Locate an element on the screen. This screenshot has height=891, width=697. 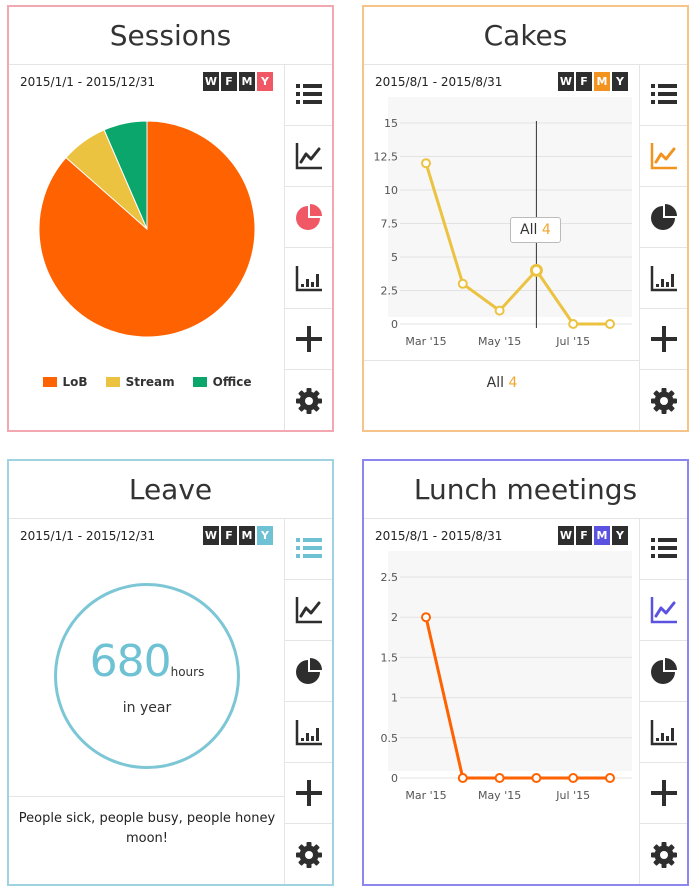
y-tick-label: 15 is located at coordinates (391, 123).